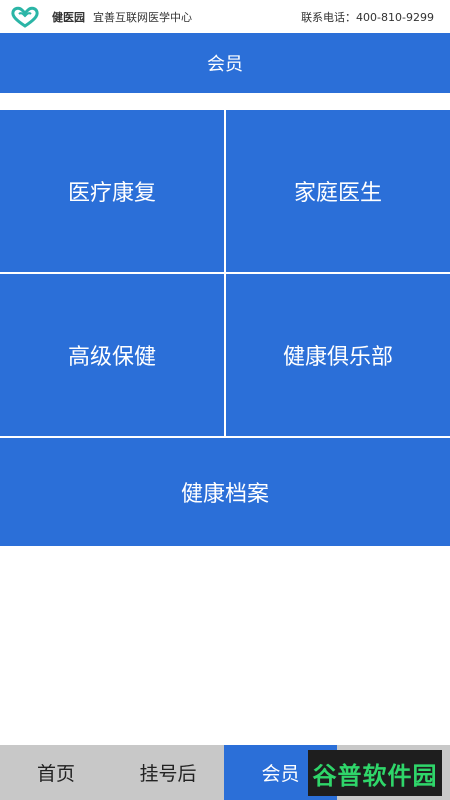 Image resolution: width=450 pixels, height=800 pixels. I want to click on brand-name: 健医园, so click(68, 17).